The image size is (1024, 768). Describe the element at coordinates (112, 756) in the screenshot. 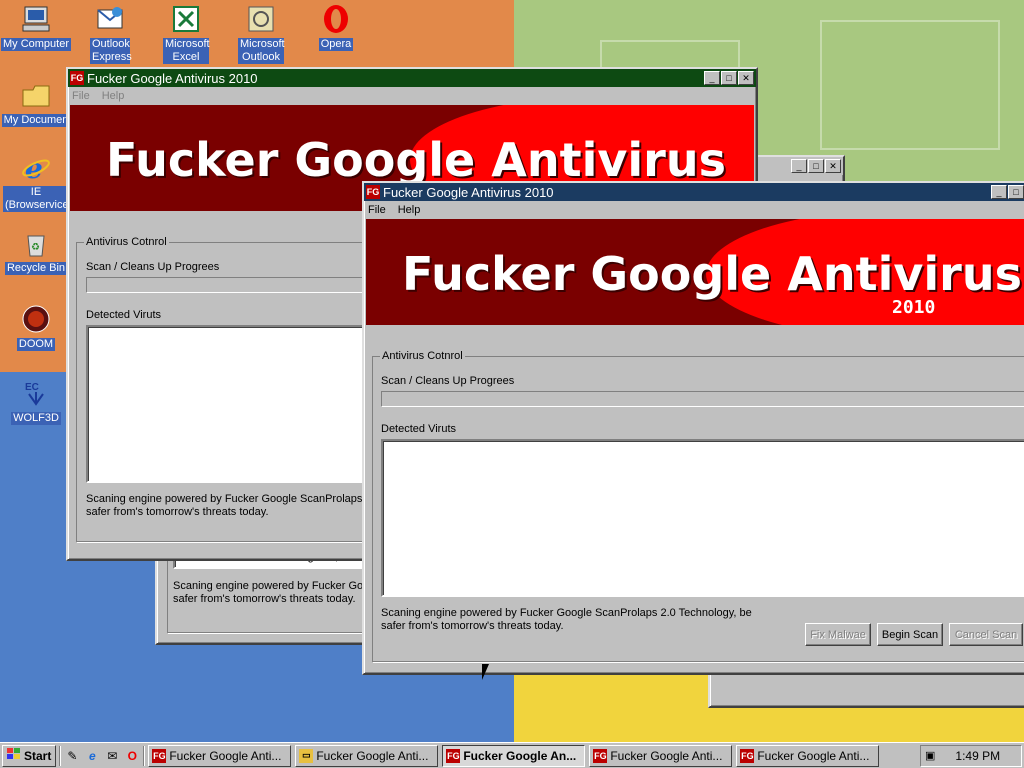

I see `outlook-icon: ✉` at that location.